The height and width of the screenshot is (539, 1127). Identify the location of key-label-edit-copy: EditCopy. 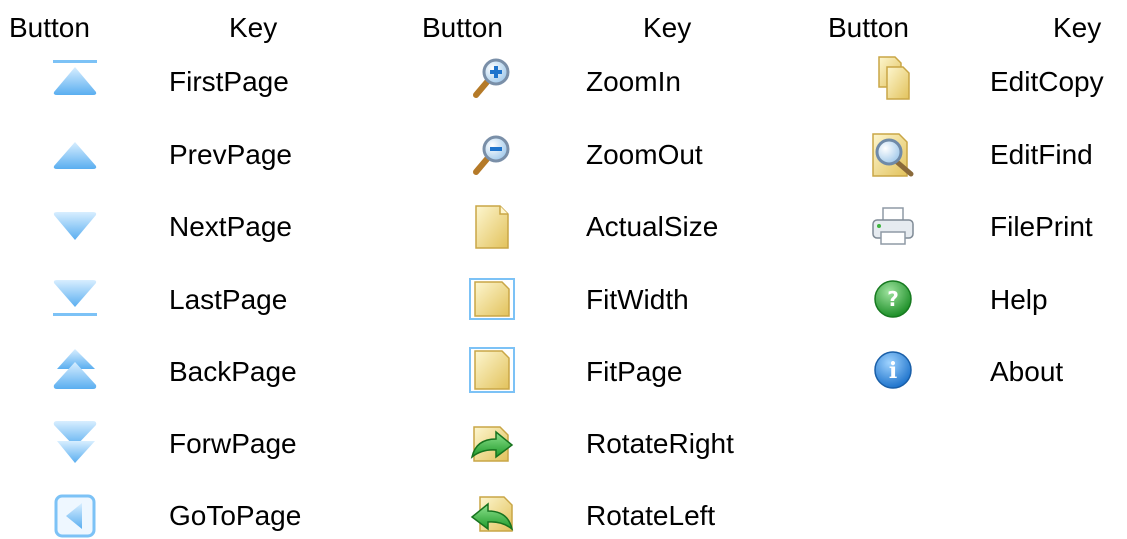
(1047, 81).